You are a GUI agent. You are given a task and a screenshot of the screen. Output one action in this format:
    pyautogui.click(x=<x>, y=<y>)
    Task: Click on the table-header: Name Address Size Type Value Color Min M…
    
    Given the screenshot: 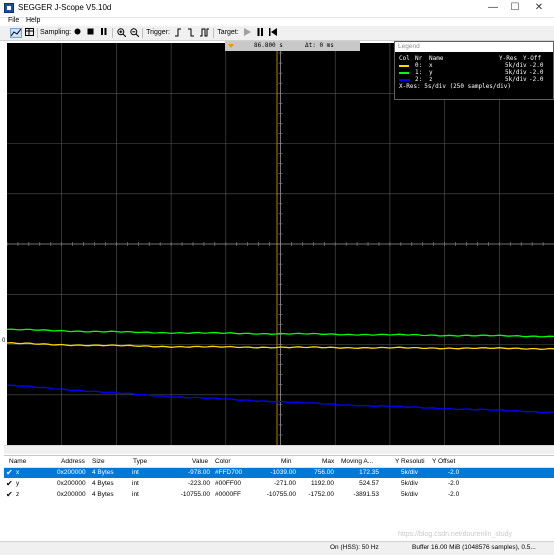 What is the action you would take?
    pyautogui.click(x=279, y=462)
    